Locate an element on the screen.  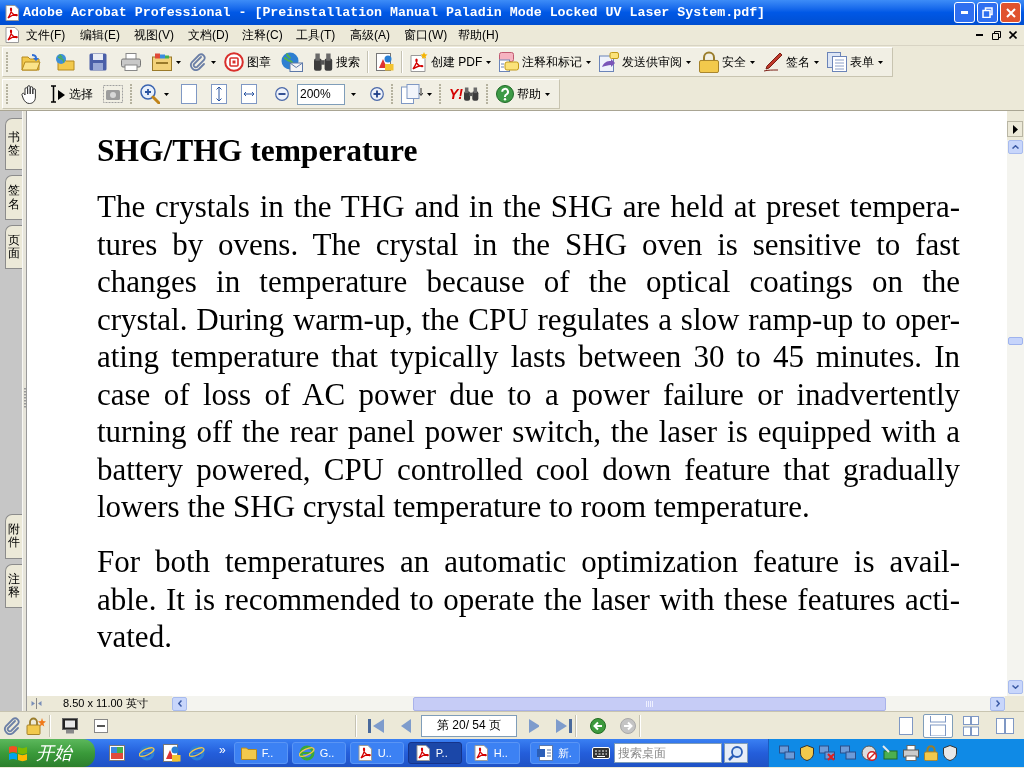
side-panel-tab: 注释 is located at coordinates (13, 585).